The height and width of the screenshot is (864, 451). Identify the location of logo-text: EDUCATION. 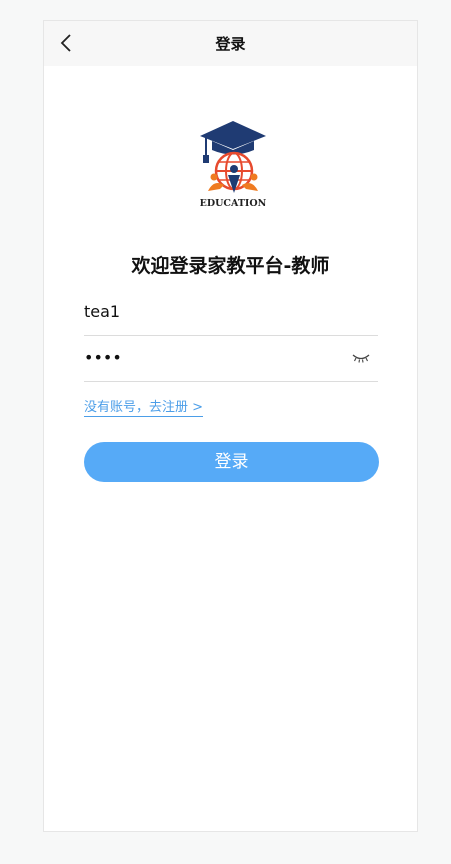
(233, 203).